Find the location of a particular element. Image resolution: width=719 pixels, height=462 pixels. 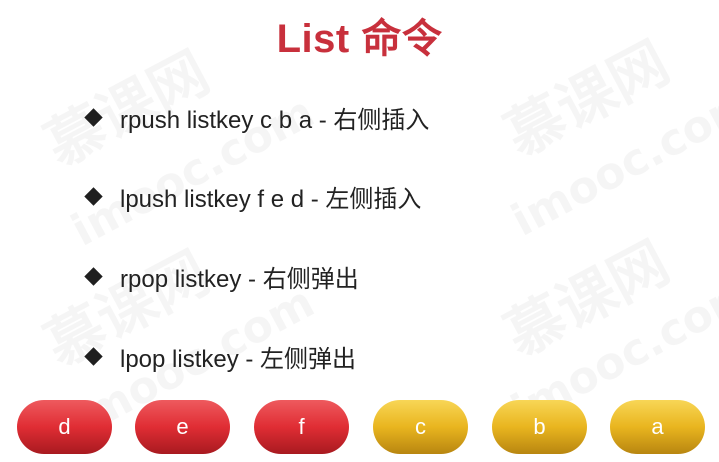

list-visualization: d e f c b a is located at coordinates (362, 427).